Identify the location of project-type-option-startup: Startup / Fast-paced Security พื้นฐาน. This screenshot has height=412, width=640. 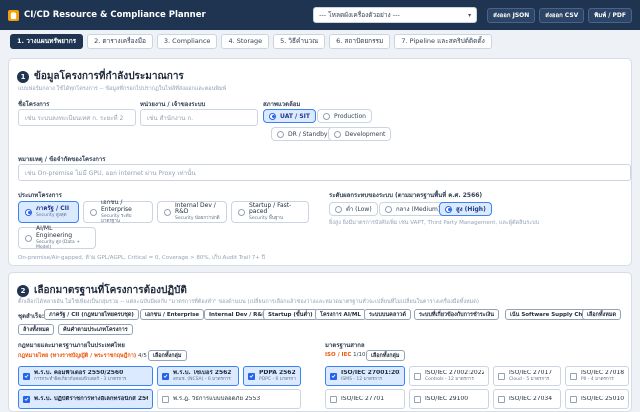
(270, 212).